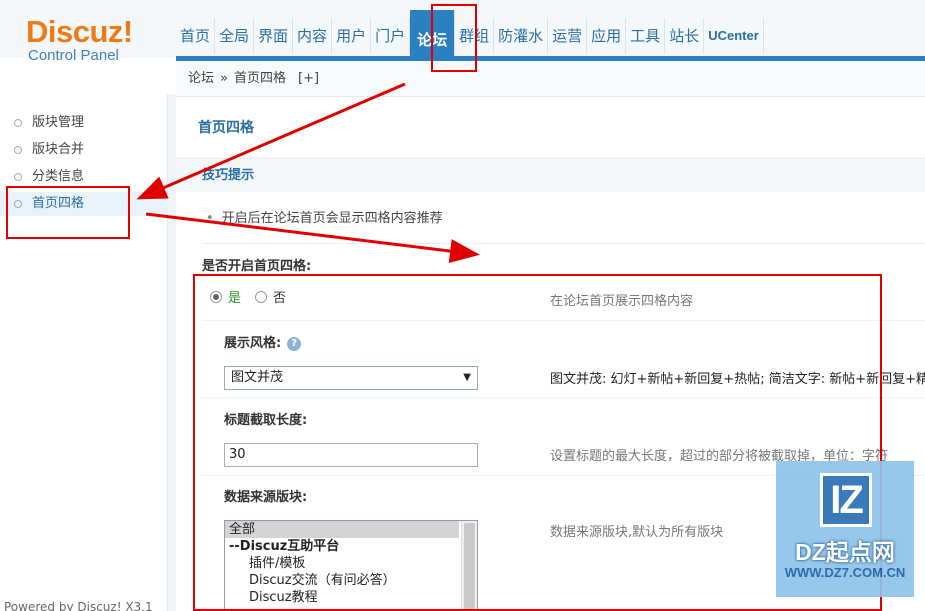 This screenshot has width=925, height=611. Describe the element at coordinates (271, 141) in the screenshot. I see `arrow-to-sidebar` at that location.